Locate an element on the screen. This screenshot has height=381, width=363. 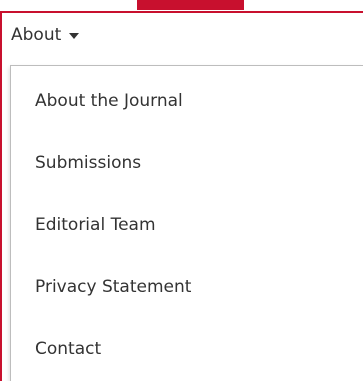
caret-down-icon is located at coordinates (74, 36).